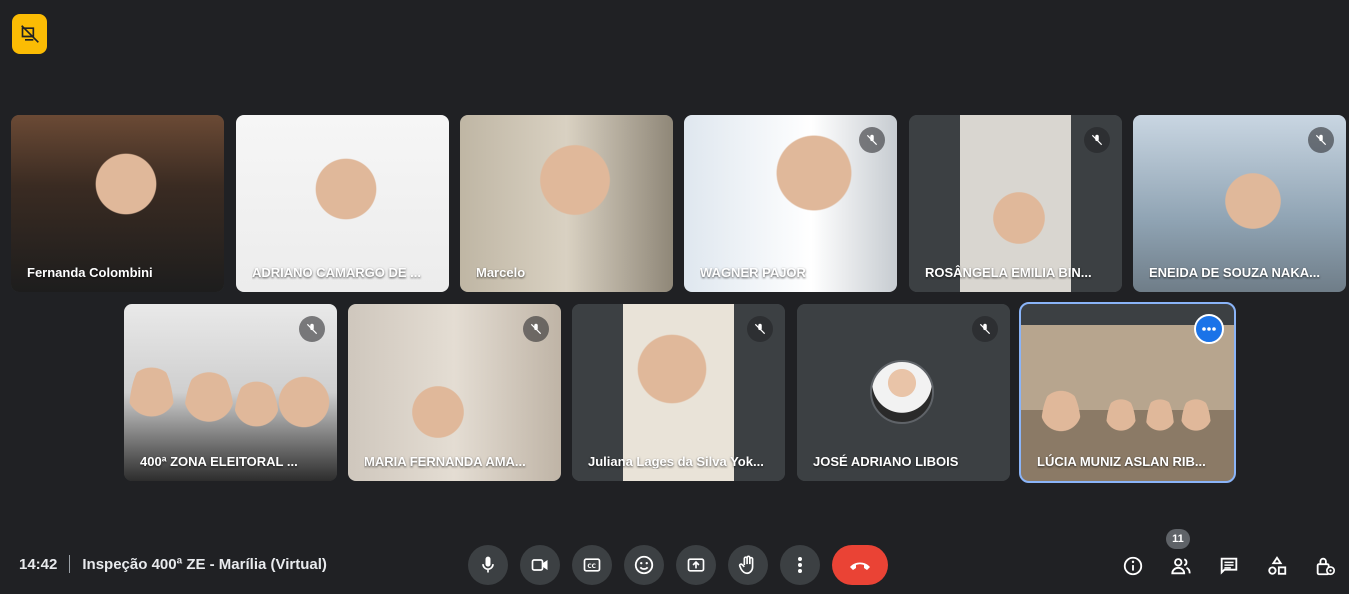  I want to click on activities-button, so click(1277, 566).